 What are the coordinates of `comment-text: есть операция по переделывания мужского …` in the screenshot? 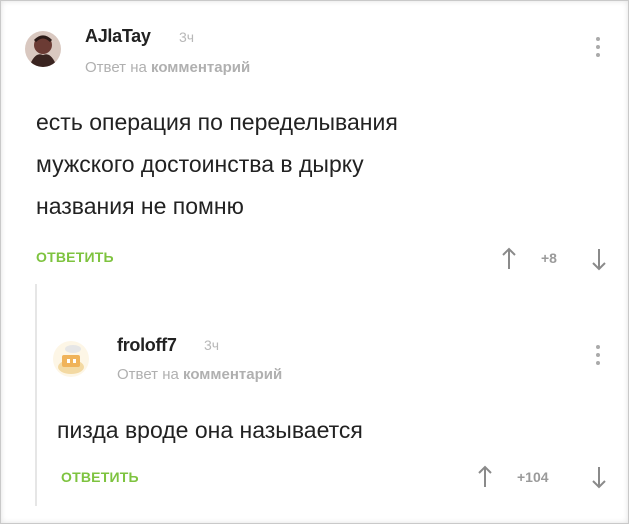 It's located at (217, 164).